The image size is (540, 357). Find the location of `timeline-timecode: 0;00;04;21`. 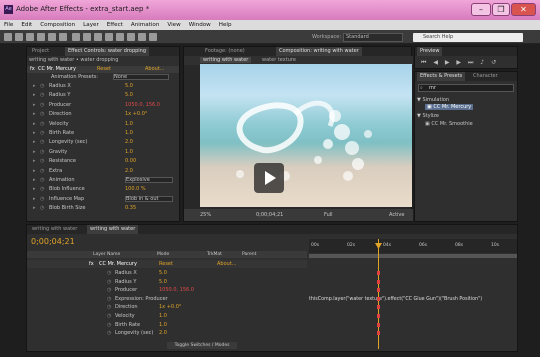

timeline-timecode: 0;00;04;21 is located at coordinates (53, 241).